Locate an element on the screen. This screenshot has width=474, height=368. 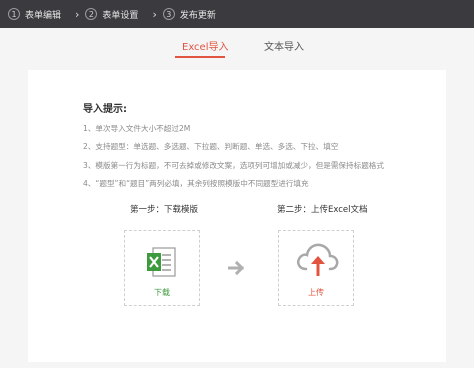
tips-title: 导入提示: is located at coordinates (105, 109).